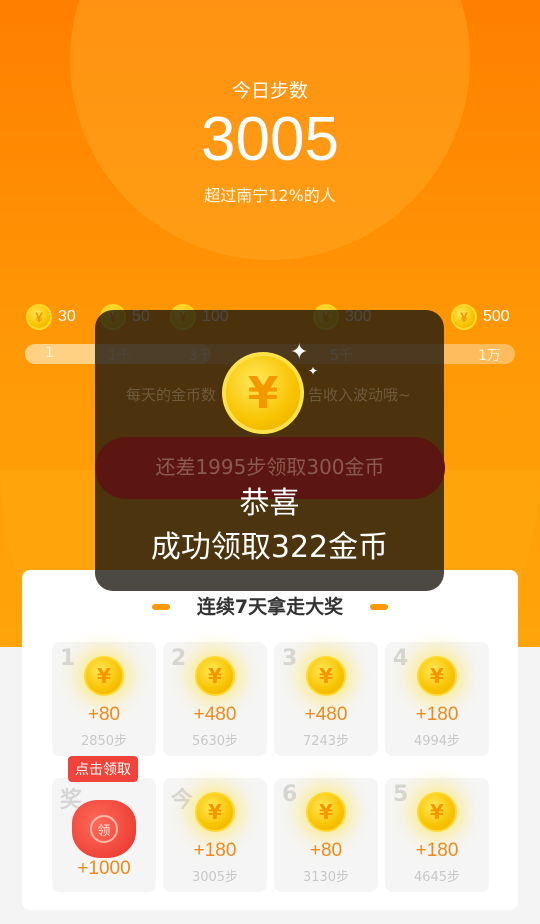 Image resolution: width=540 pixels, height=924 pixels. What do you see at coordinates (290, 794) in the screenshot?
I see `day-label: 6` at bounding box center [290, 794].